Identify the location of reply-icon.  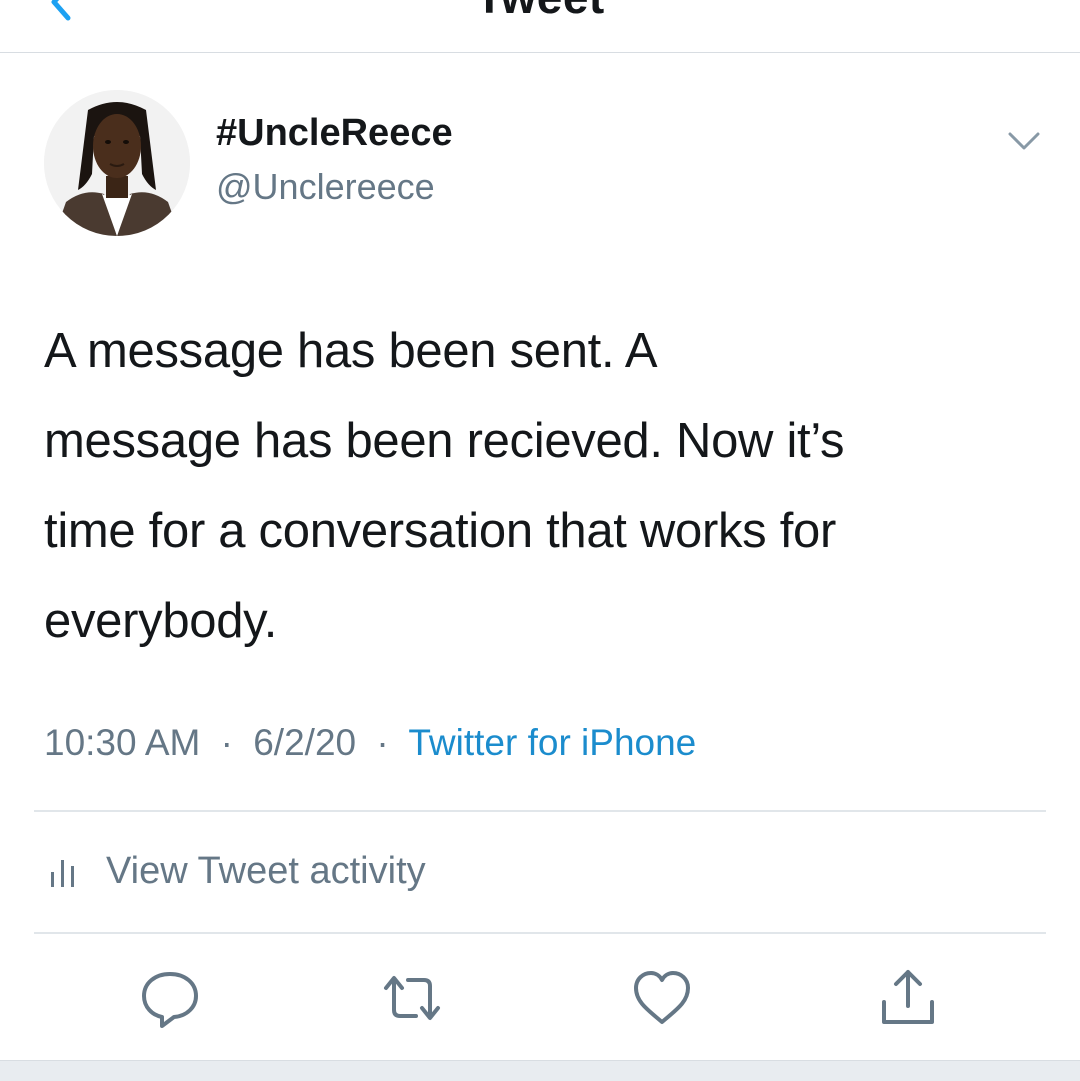
(170, 998).